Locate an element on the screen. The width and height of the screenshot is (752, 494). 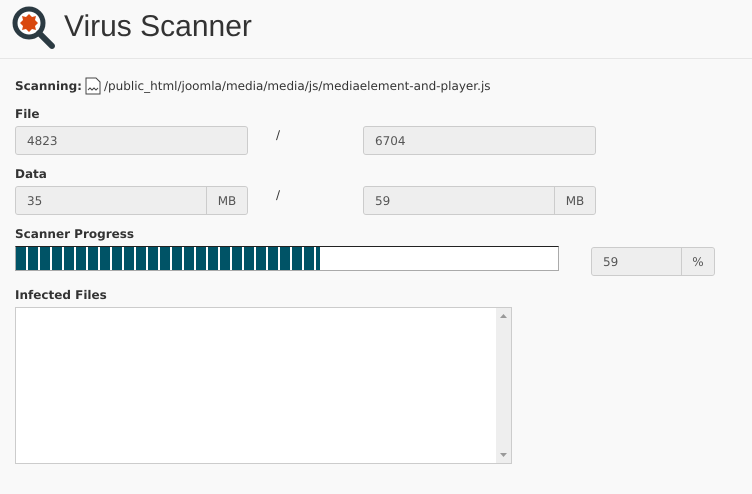
file-count-field: 4823 is located at coordinates (131, 140).